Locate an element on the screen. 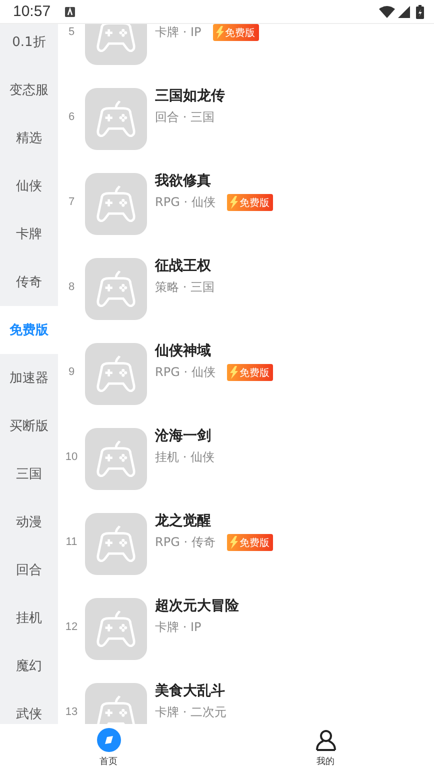  game-tags: RPG · 传奇 is located at coordinates (185, 542).